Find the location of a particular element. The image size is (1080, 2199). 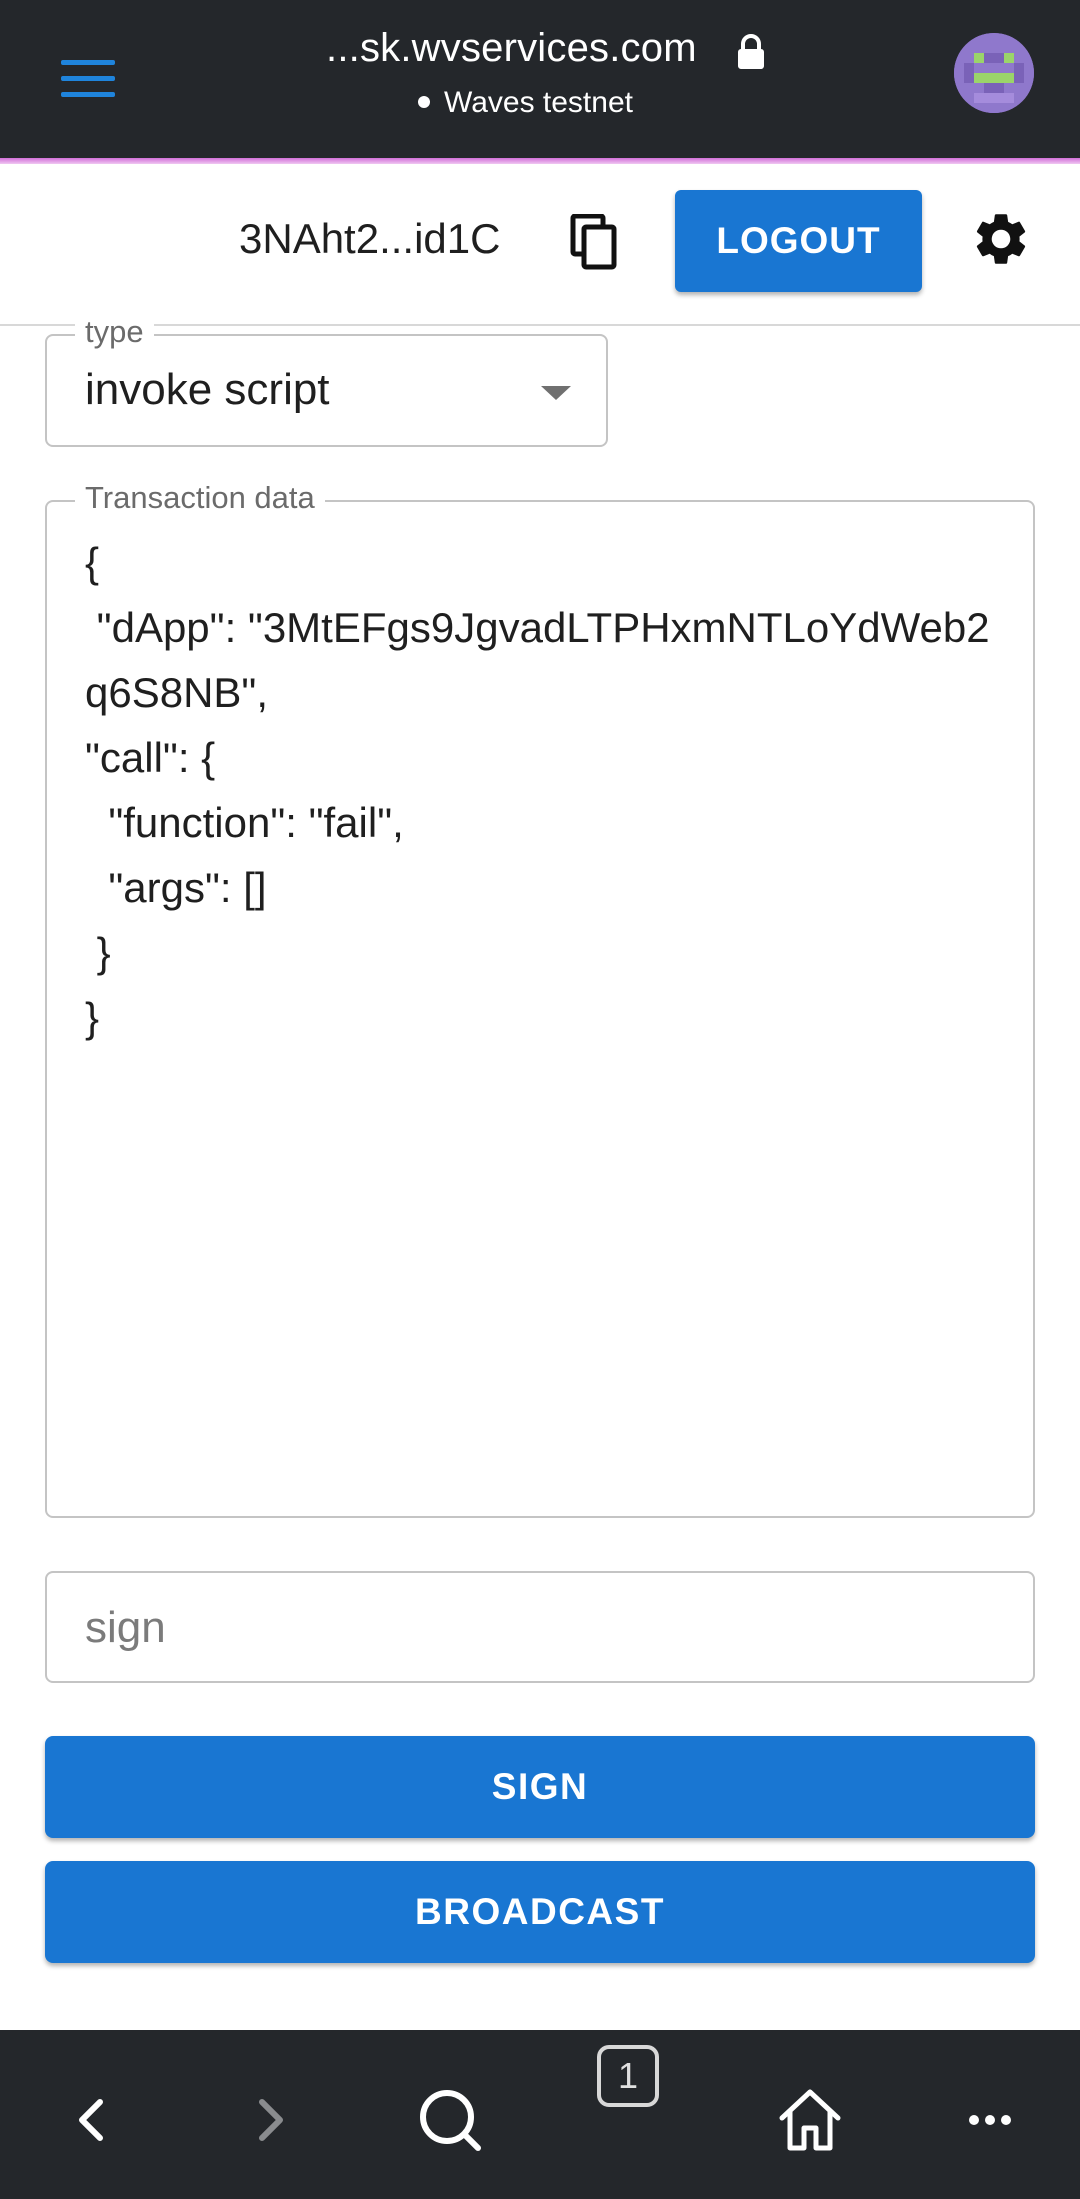

url-text: ...sk.wvservices.com is located at coordinates (511, 48).